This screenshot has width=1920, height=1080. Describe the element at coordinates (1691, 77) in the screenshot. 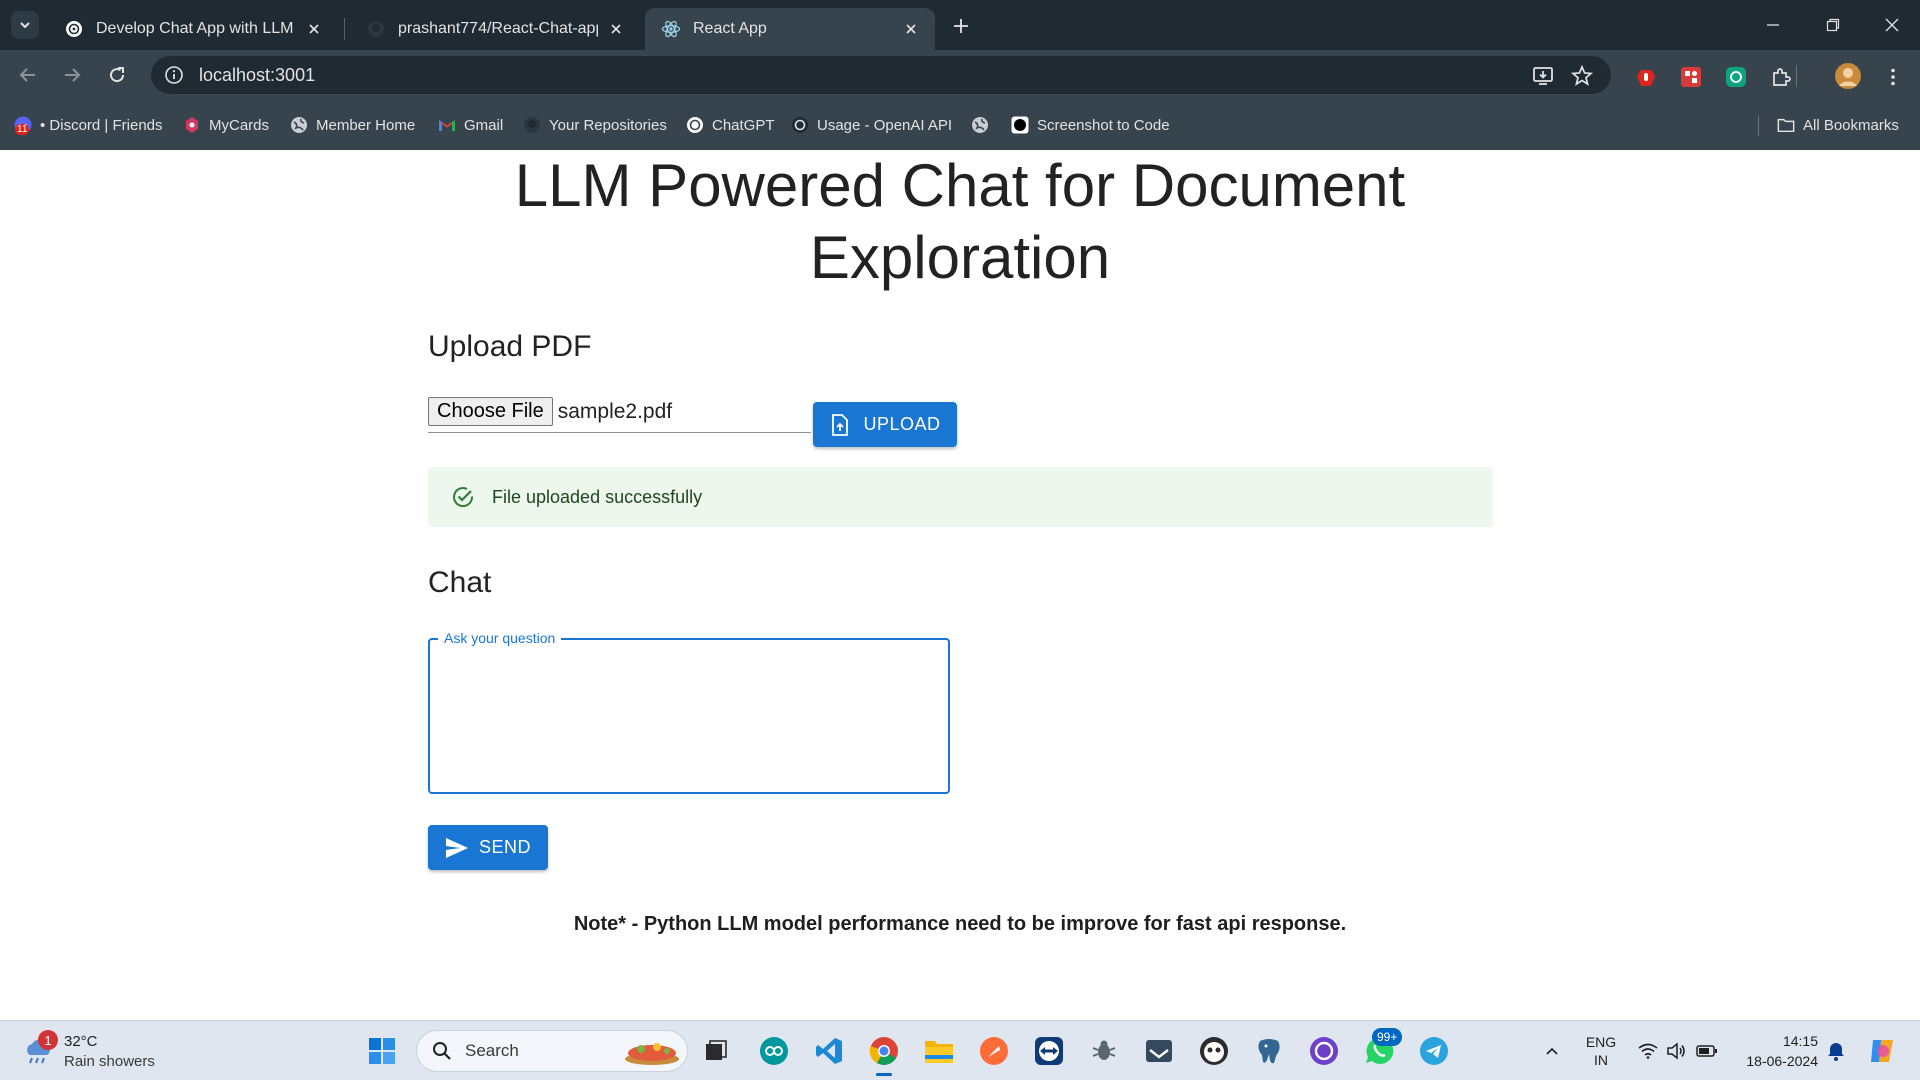

I see `extension-red-grid-icon` at that location.